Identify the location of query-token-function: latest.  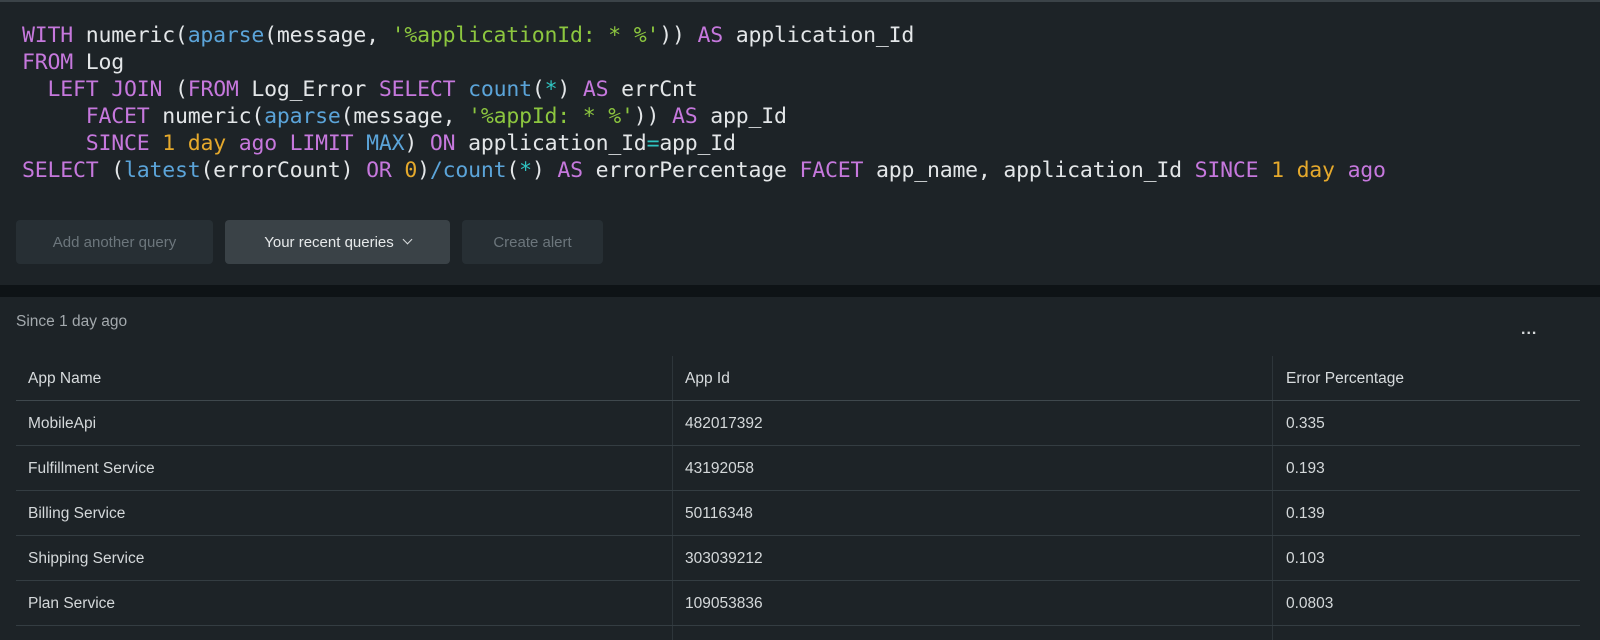
(162, 170).